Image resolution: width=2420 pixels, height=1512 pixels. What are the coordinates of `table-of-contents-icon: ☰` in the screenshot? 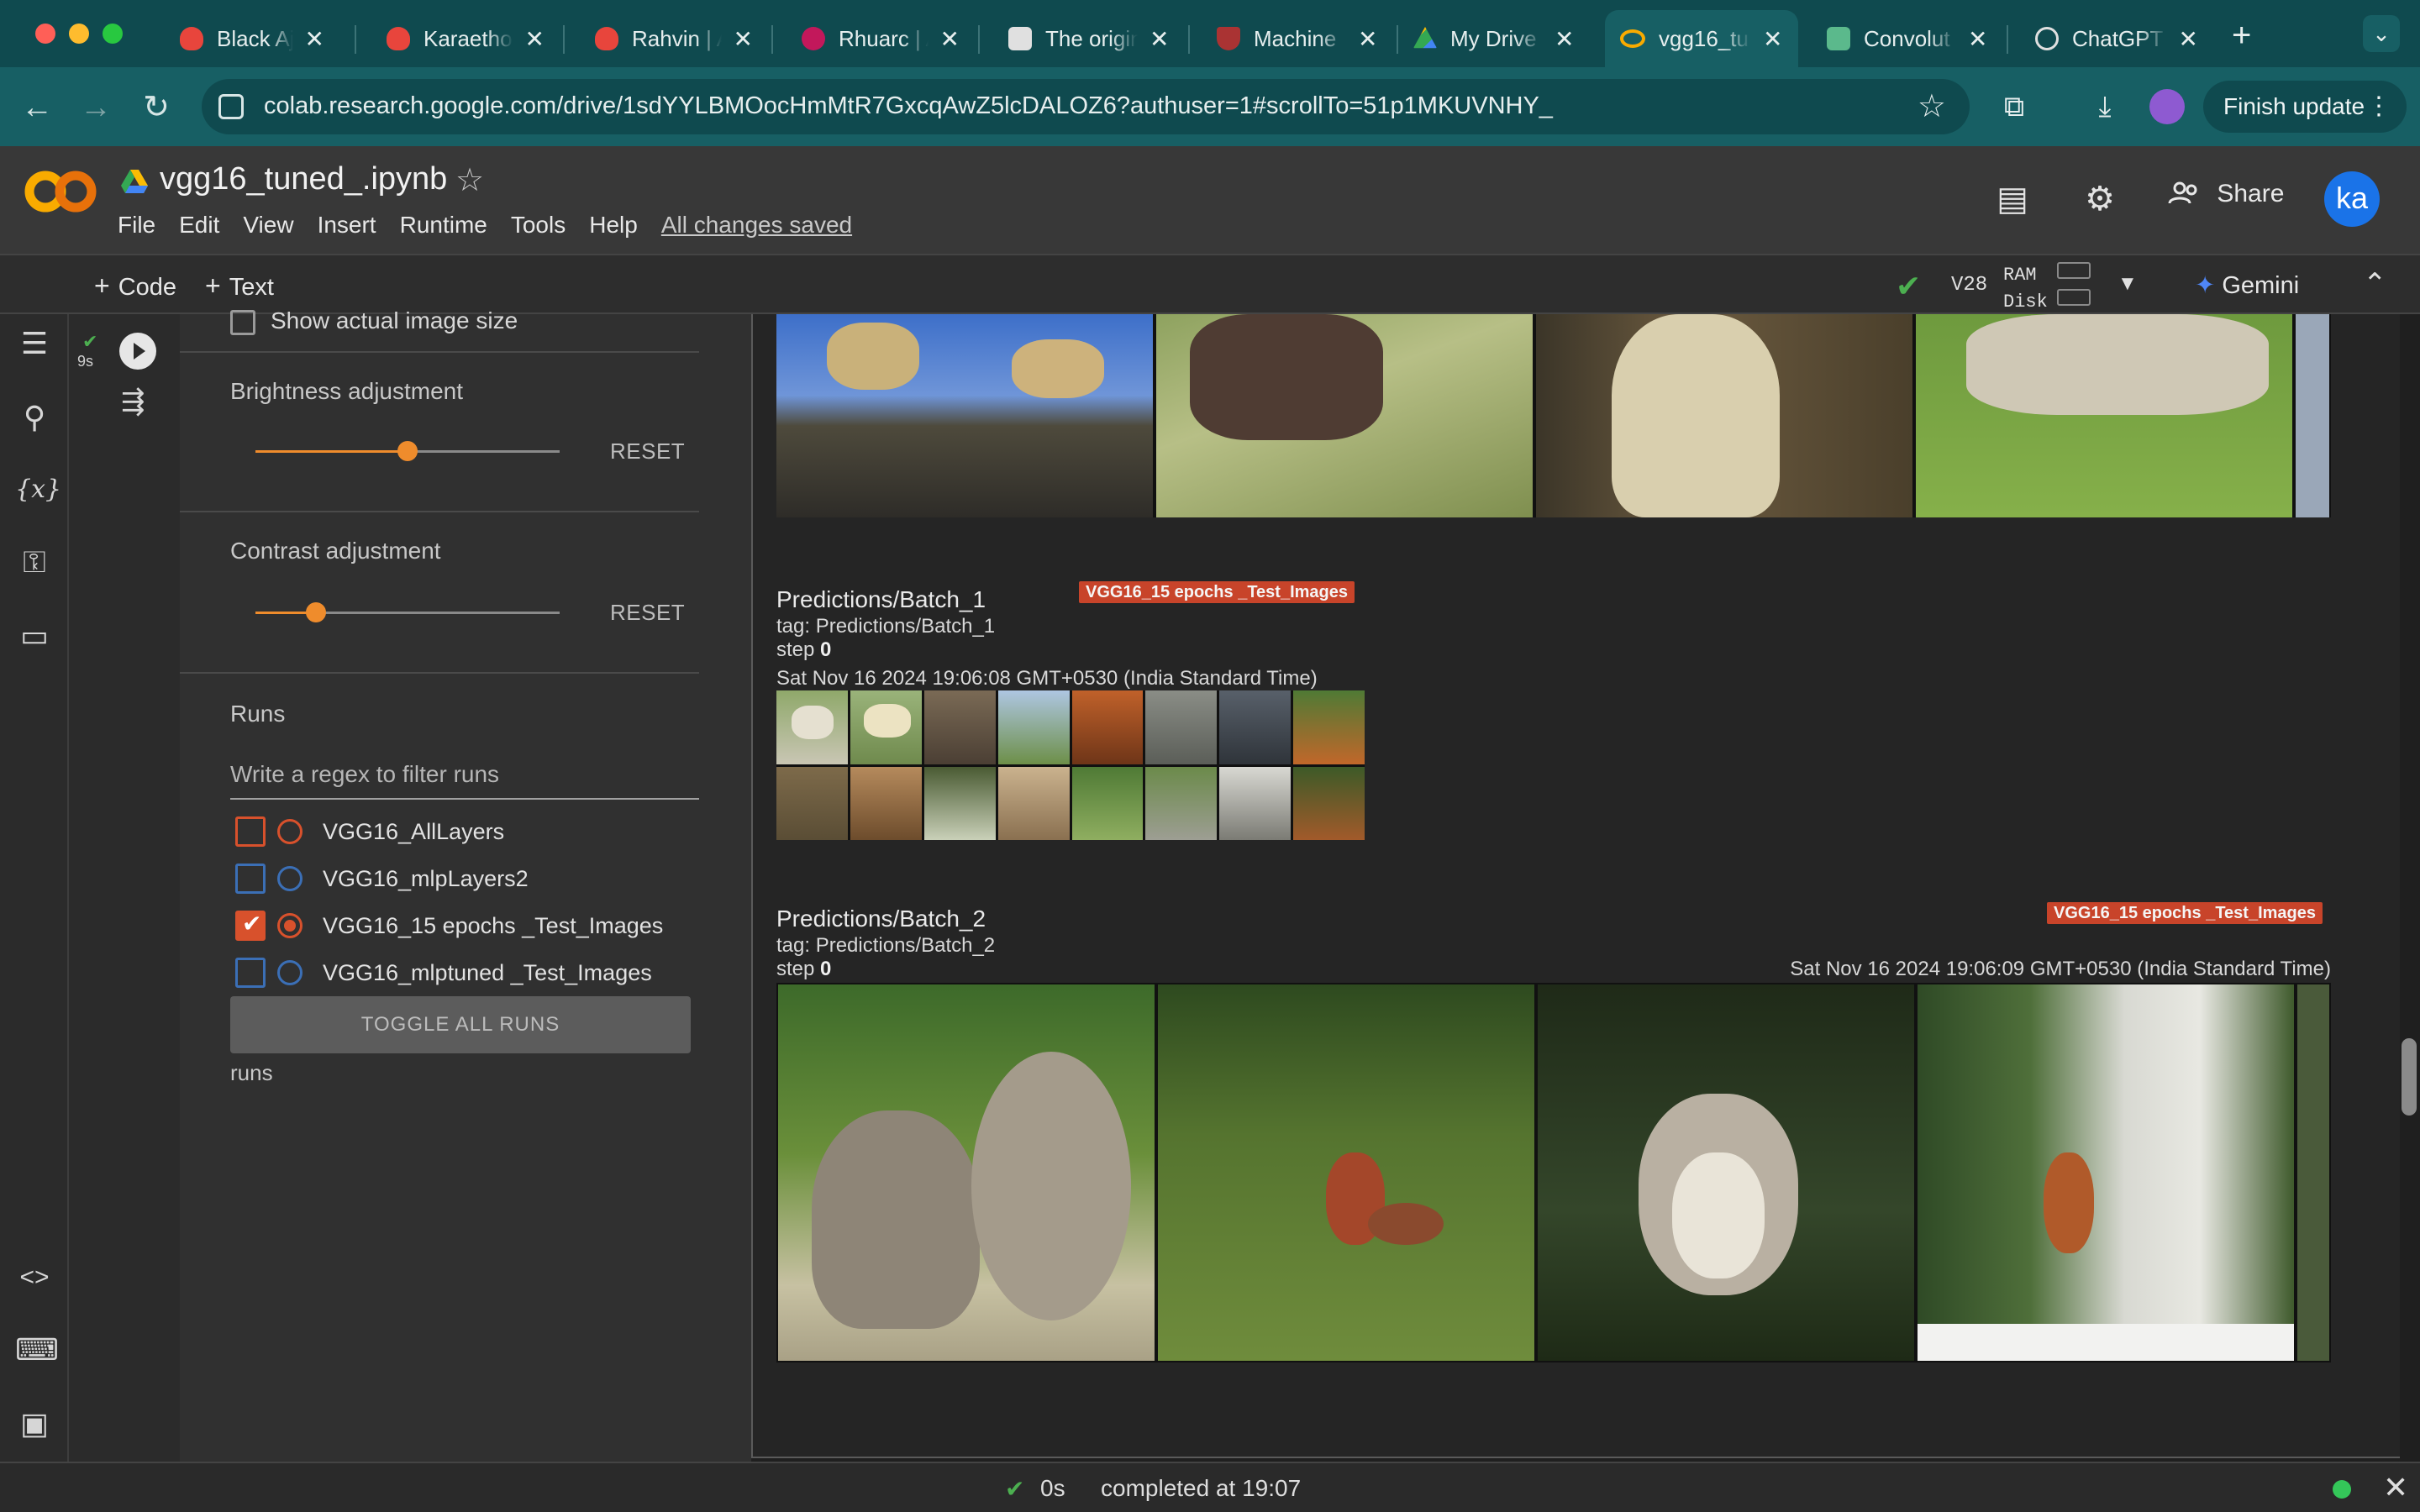 It's located at (34, 343).